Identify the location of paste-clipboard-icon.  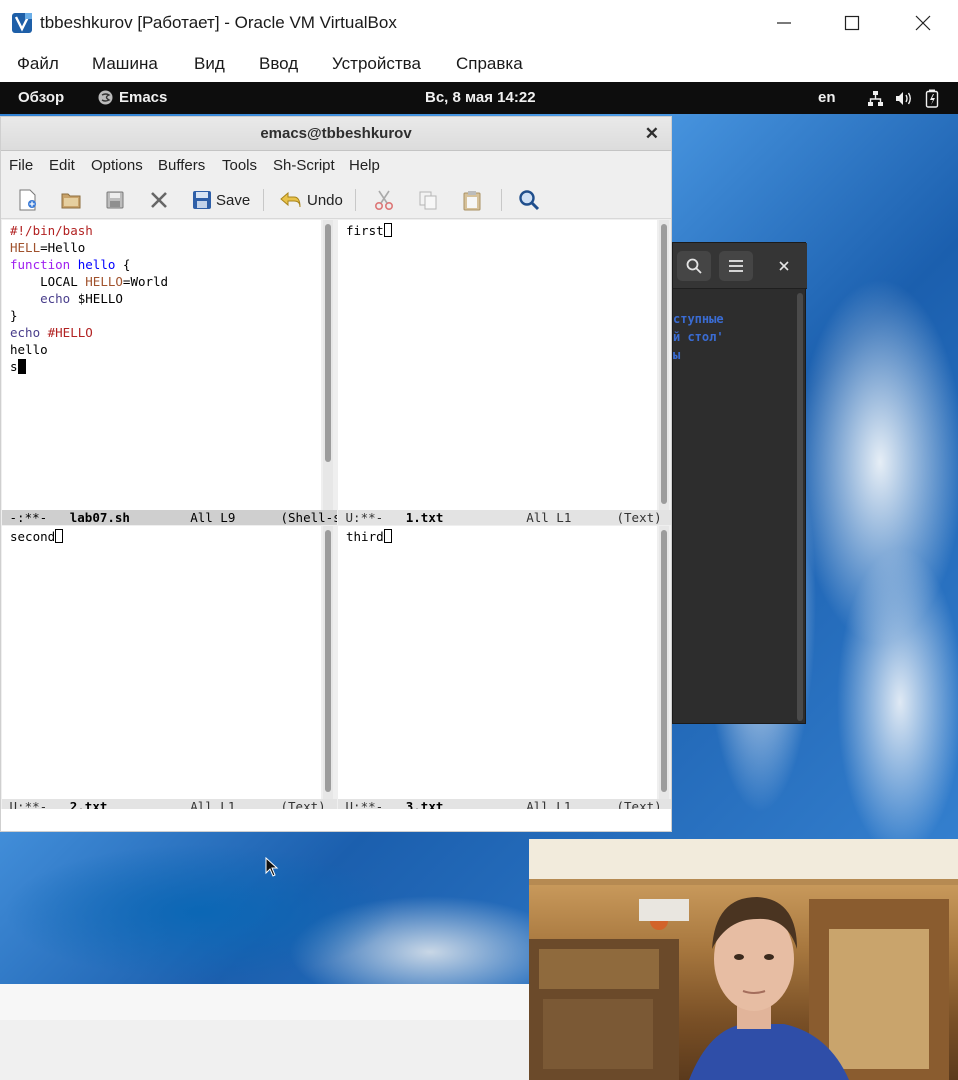
(472, 201).